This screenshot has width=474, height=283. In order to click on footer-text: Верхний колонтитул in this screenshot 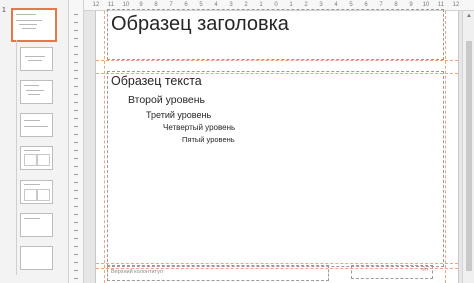, I will do `click(137, 272)`.